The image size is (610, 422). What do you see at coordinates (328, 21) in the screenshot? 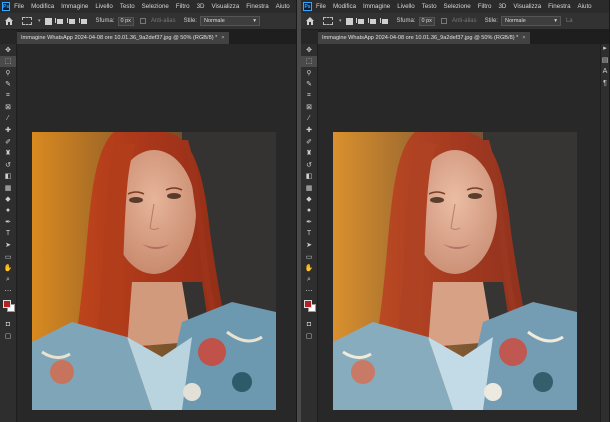
I see `rectangular-marquee-icon` at bounding box center [328, 21].